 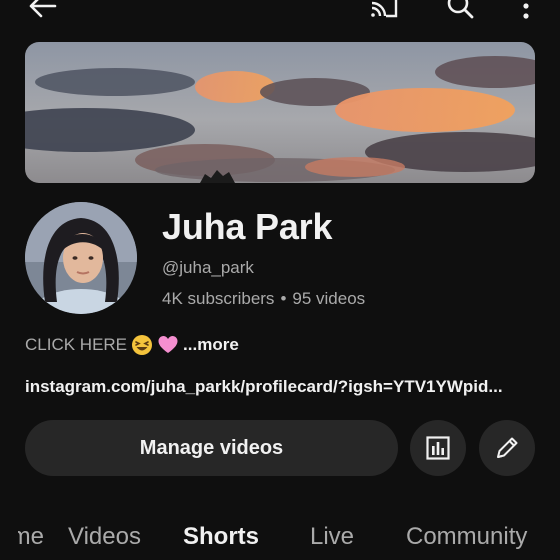 I want to click on subscriber-count: 4K subscribers, so click(x=218, y=298).